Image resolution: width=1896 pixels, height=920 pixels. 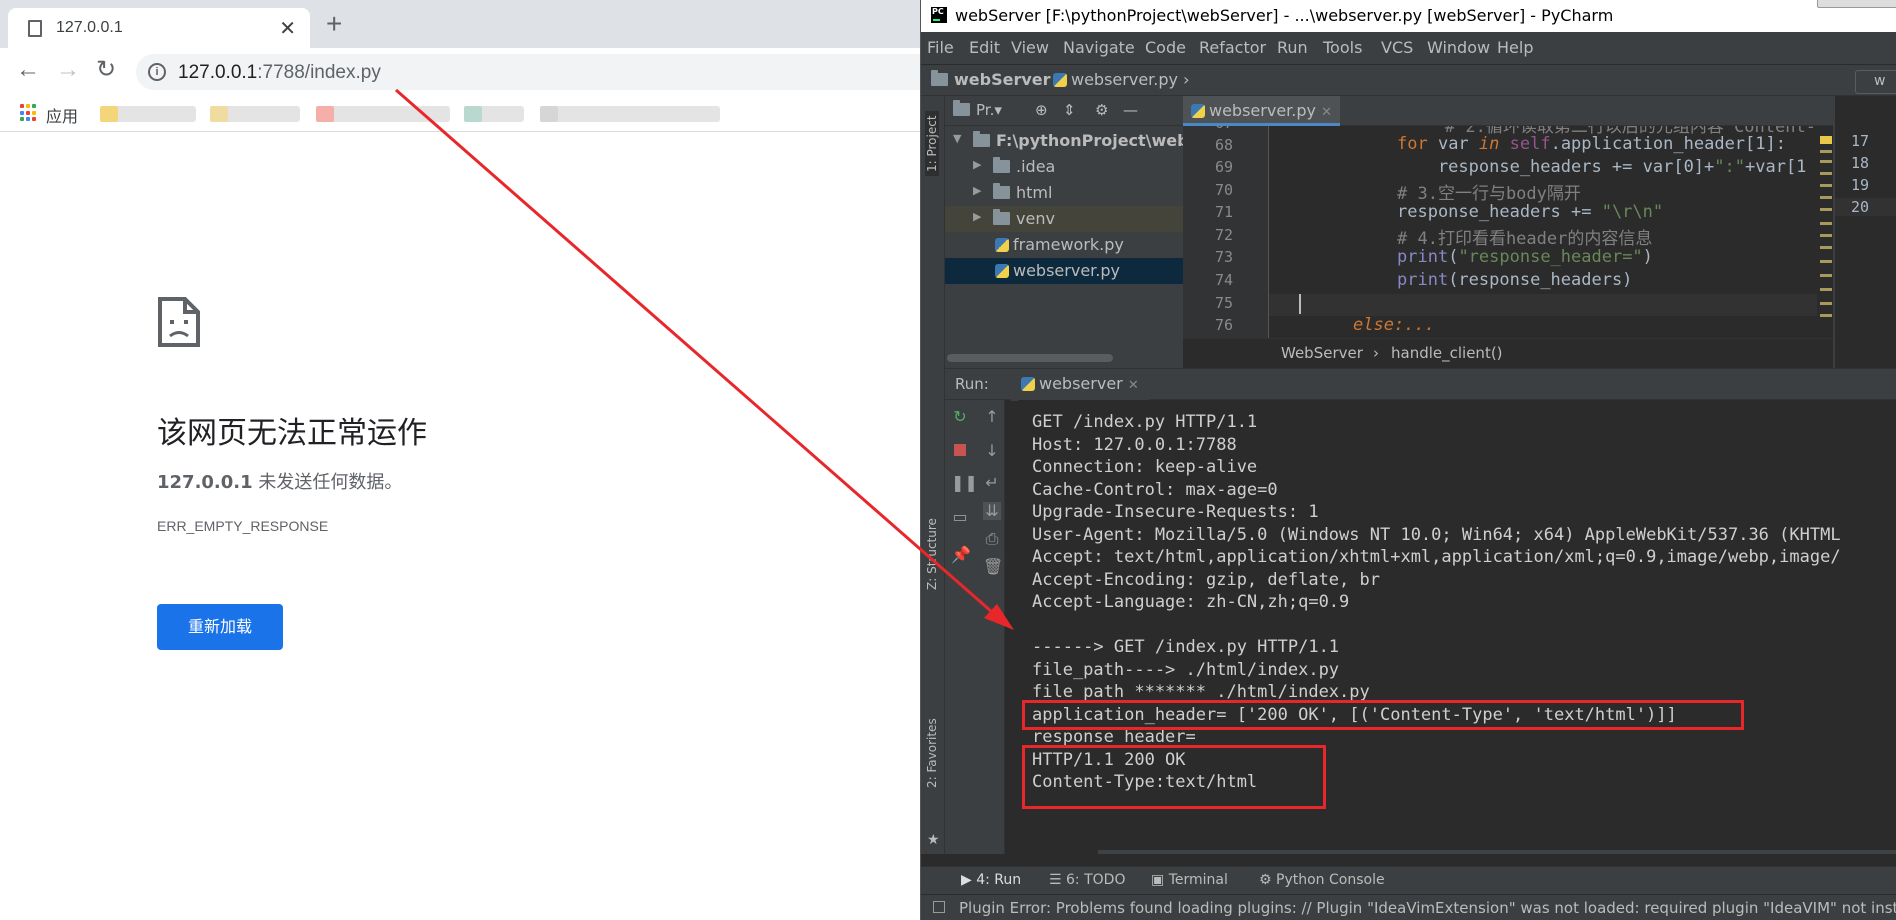 What do you see at coordinates (1292, 47) in the screenshot?
I see `menu-run: Run` at bounding box center [1292, 47].